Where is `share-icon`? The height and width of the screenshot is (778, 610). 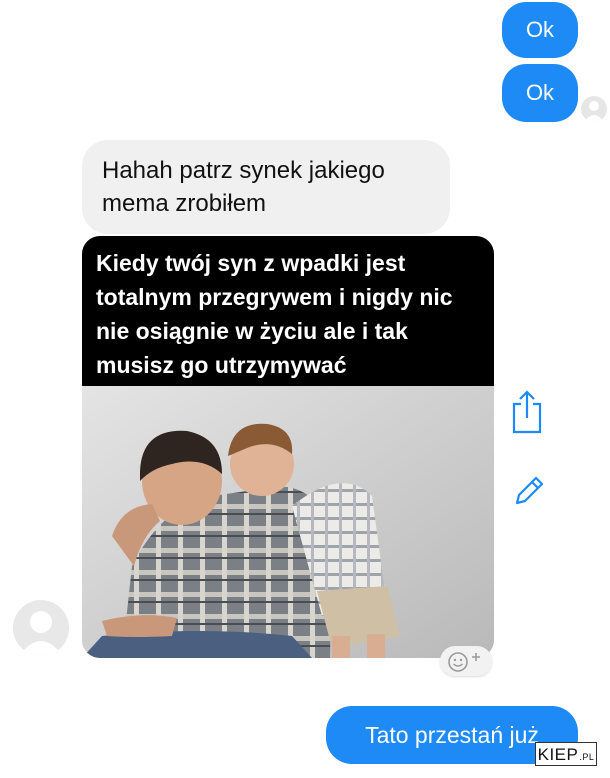
share-icon is located at coordinates (527, 412).